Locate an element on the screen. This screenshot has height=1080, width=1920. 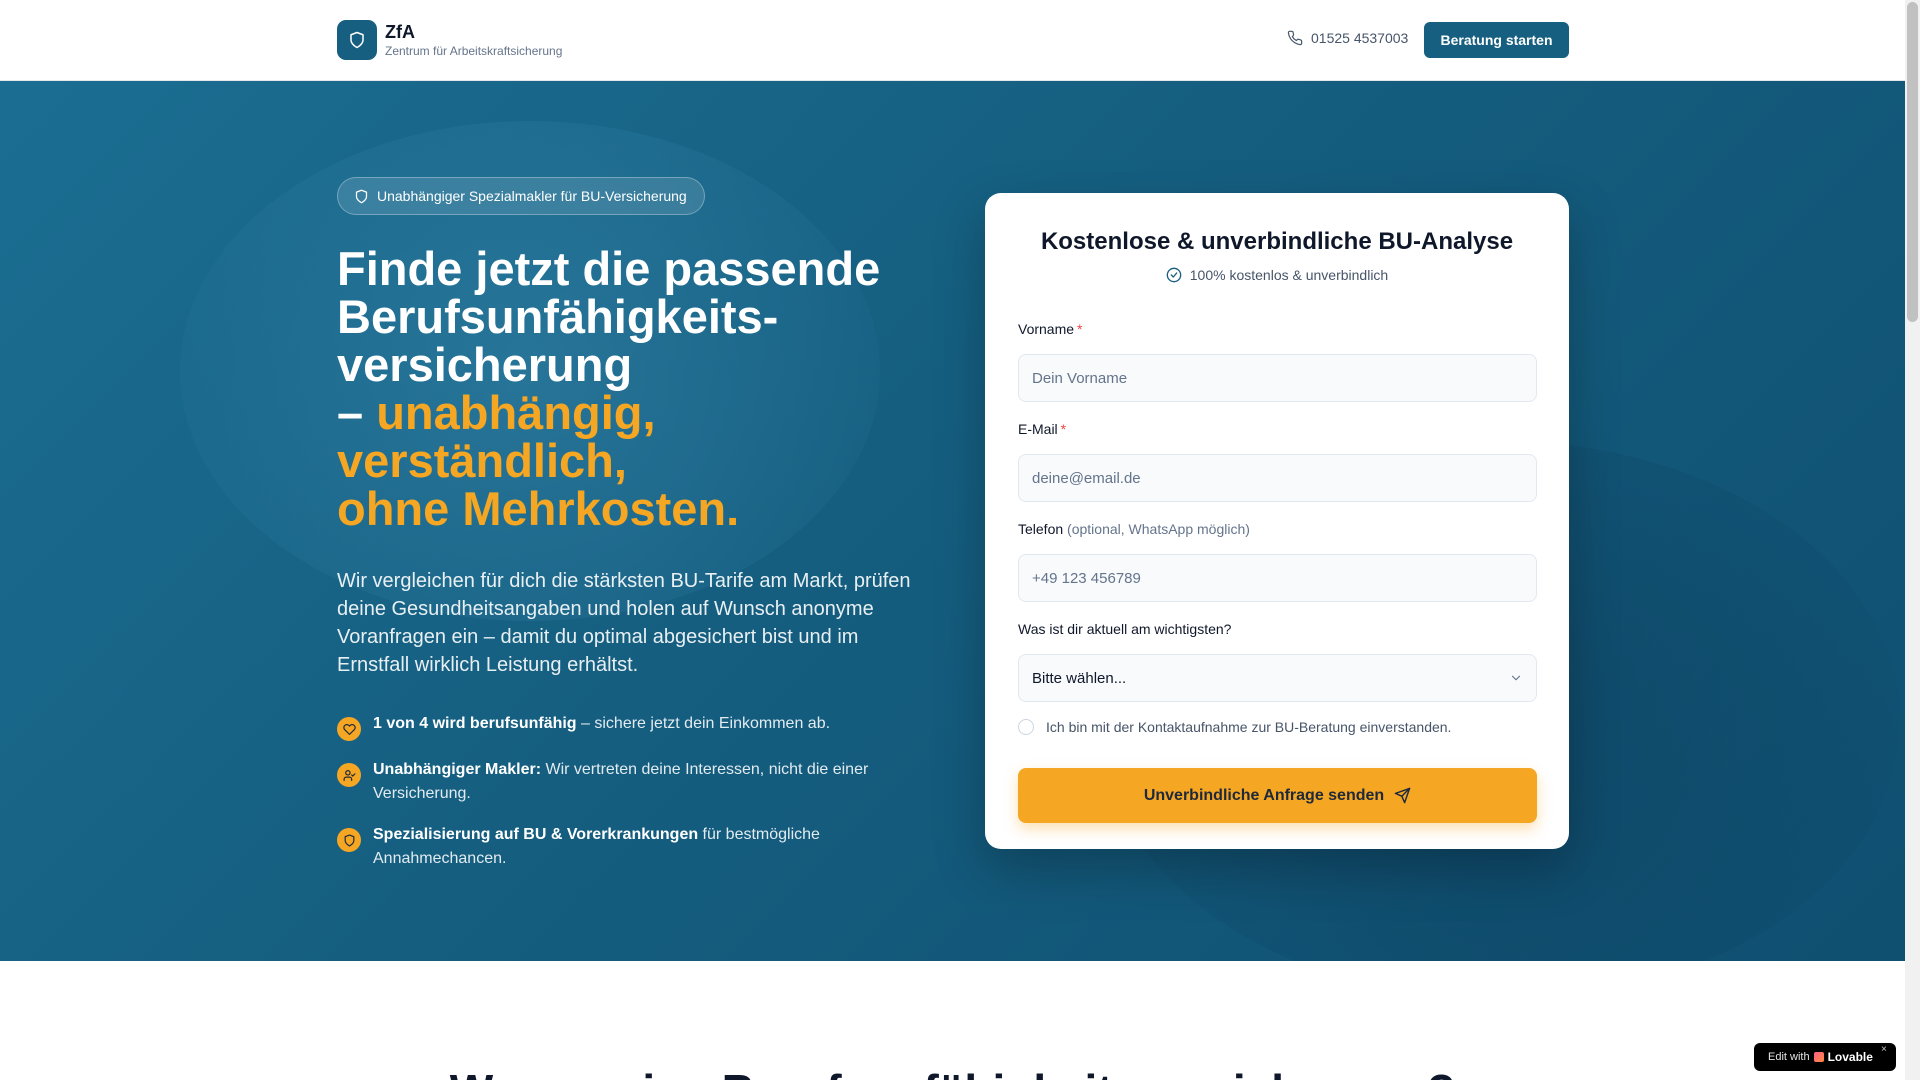
shield-logo-icon is located at coordinates (357, 40).